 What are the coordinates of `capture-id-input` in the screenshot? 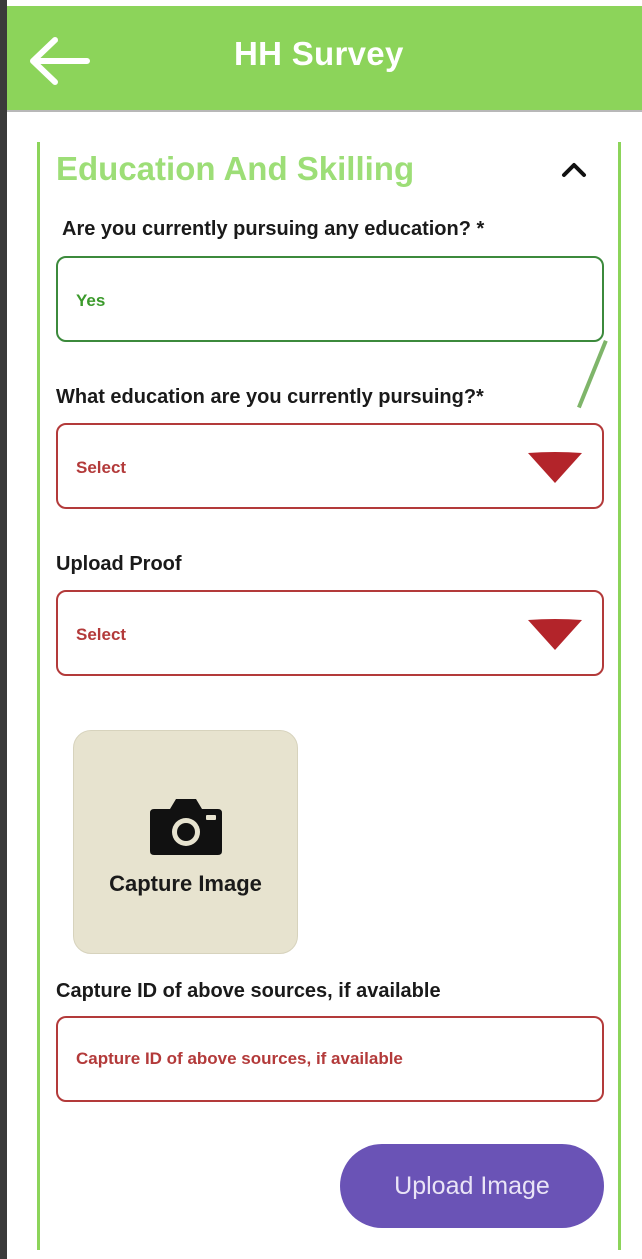 It's located at (330, 1059).